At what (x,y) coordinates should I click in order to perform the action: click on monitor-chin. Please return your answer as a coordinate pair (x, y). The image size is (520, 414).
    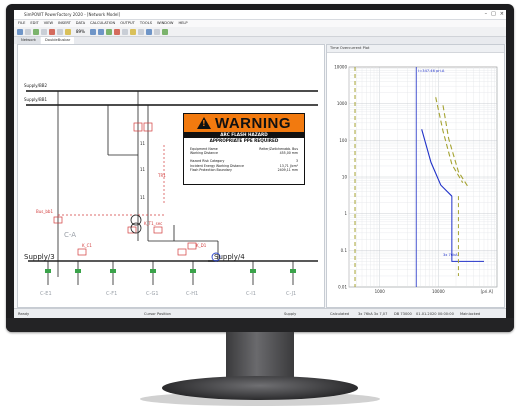
    Looking at the image, I should click on (260, 325).